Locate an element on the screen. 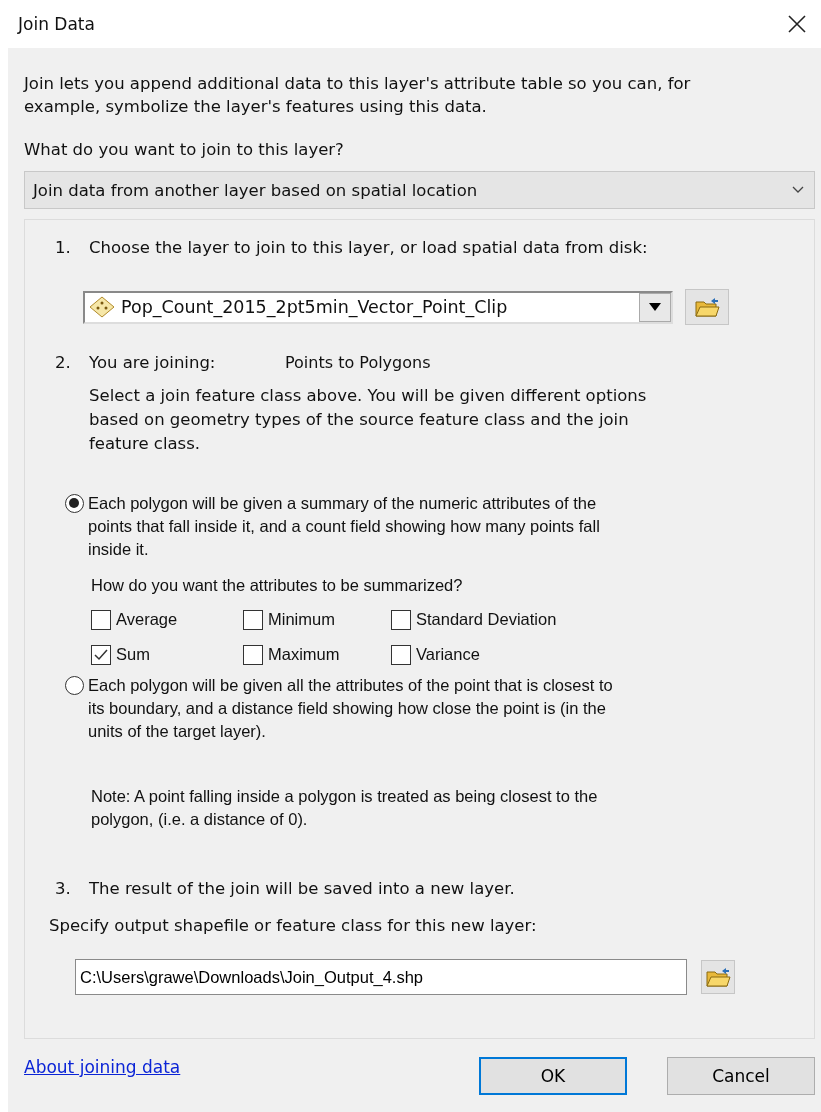 The image size is (821, 1112). layer-dropdown: Pop_Count_2015_2pt5min_Vector_Point_Clip is located at coordinates (378, 307).